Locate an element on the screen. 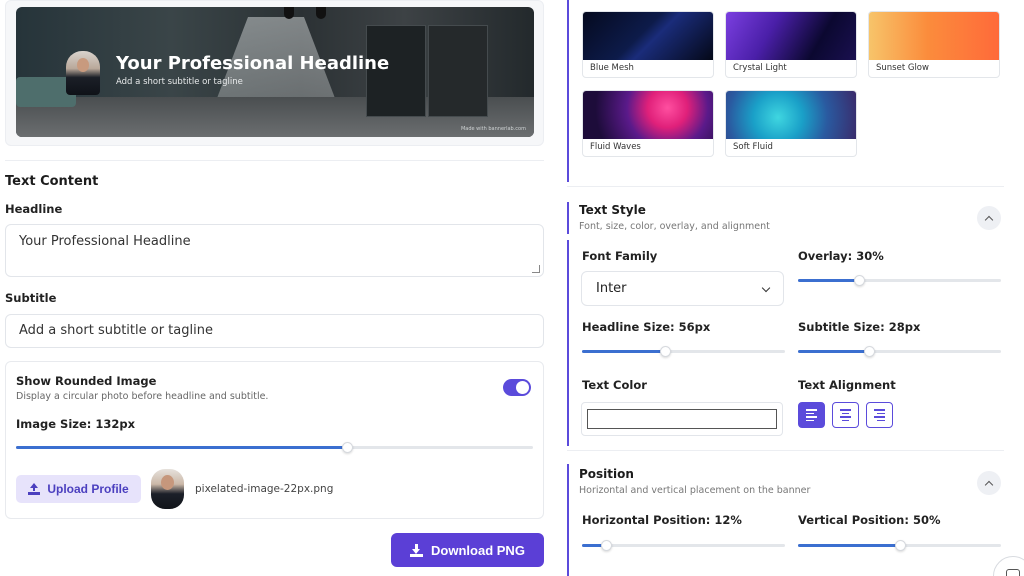 This screenshot has height=576, width=1024. image-size-slider is located at coordinates (274, 447).